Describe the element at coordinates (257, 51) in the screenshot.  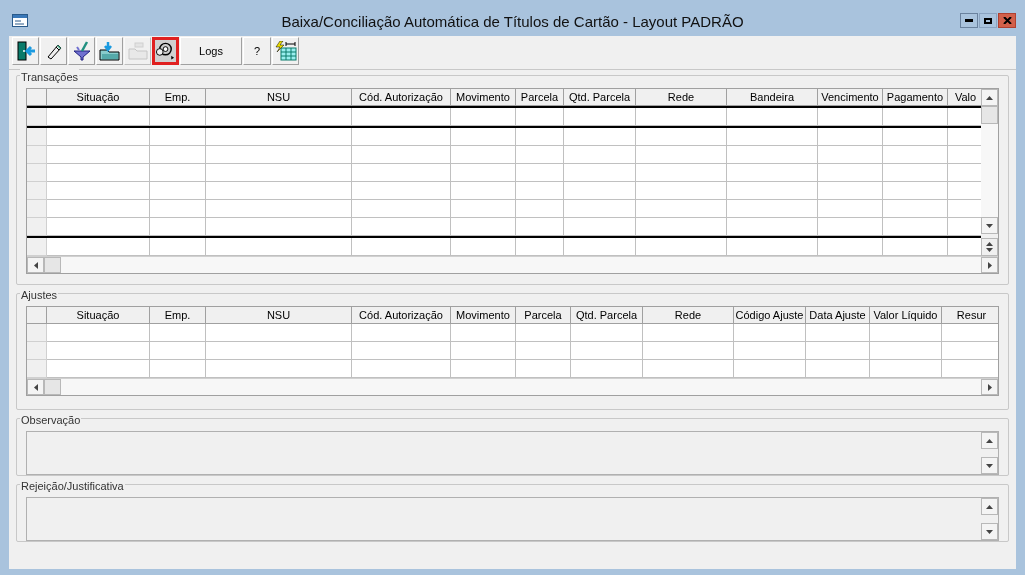
I see `toolbar-button: ?` at that location.